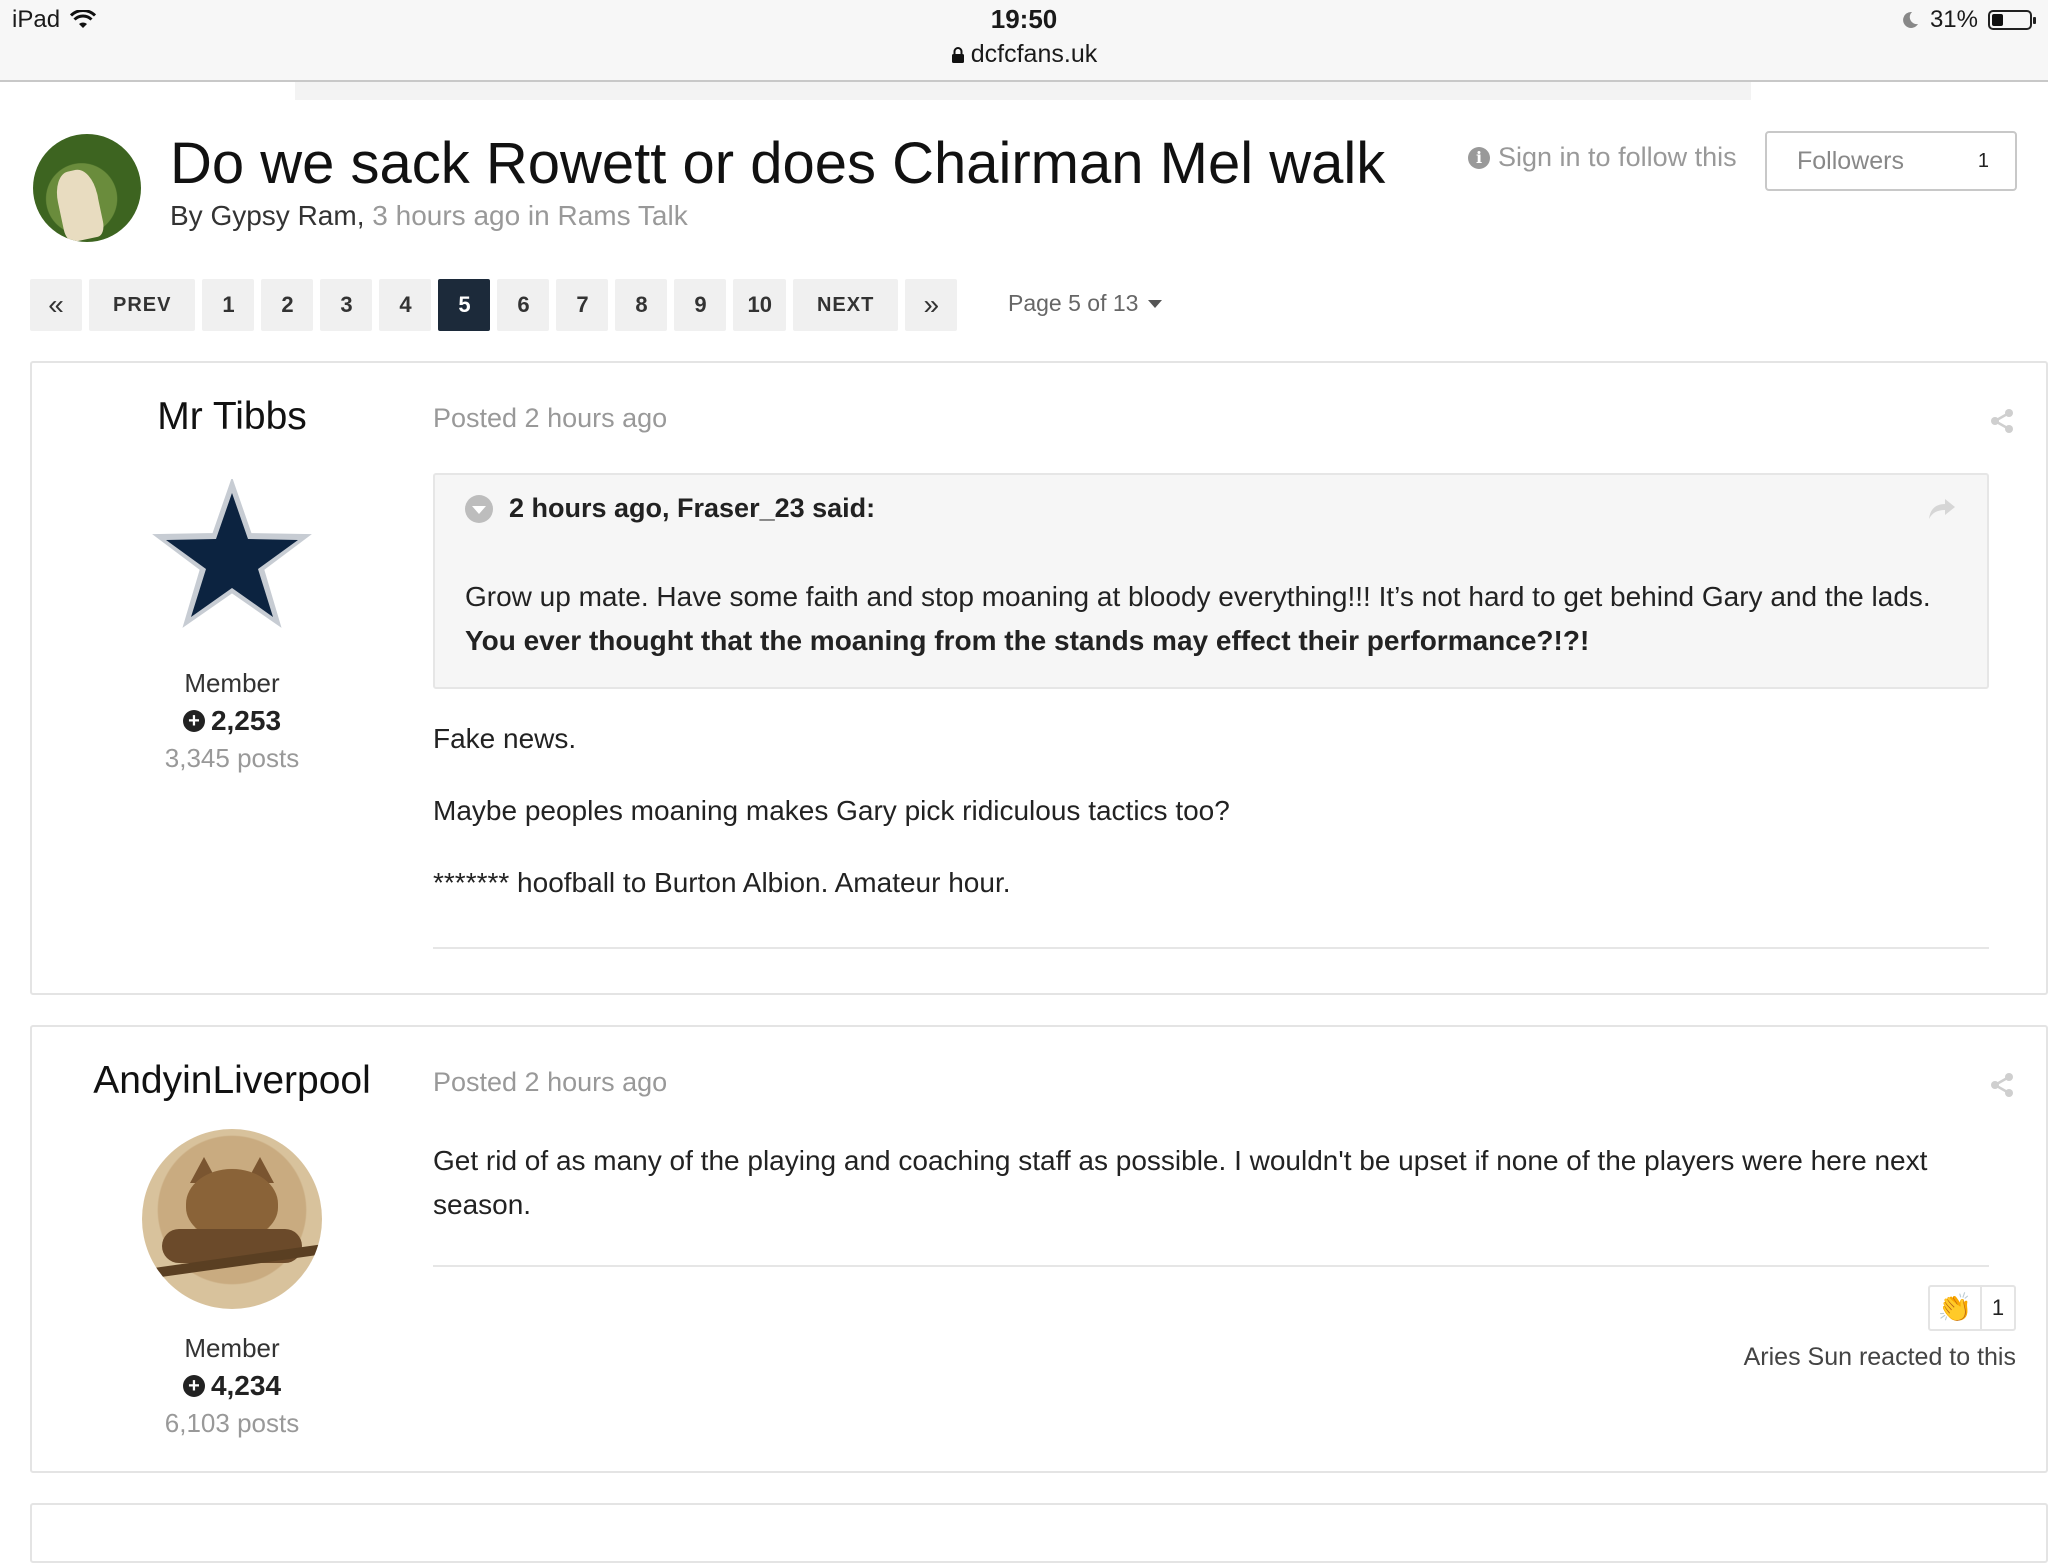 The width and height of the screenshot is (2048, 1563). What do you see at coordinates (232, 1081) in the screenshot?
I see `author-name-link: AndyinLiverpool` at bounding box center [232, 1081].